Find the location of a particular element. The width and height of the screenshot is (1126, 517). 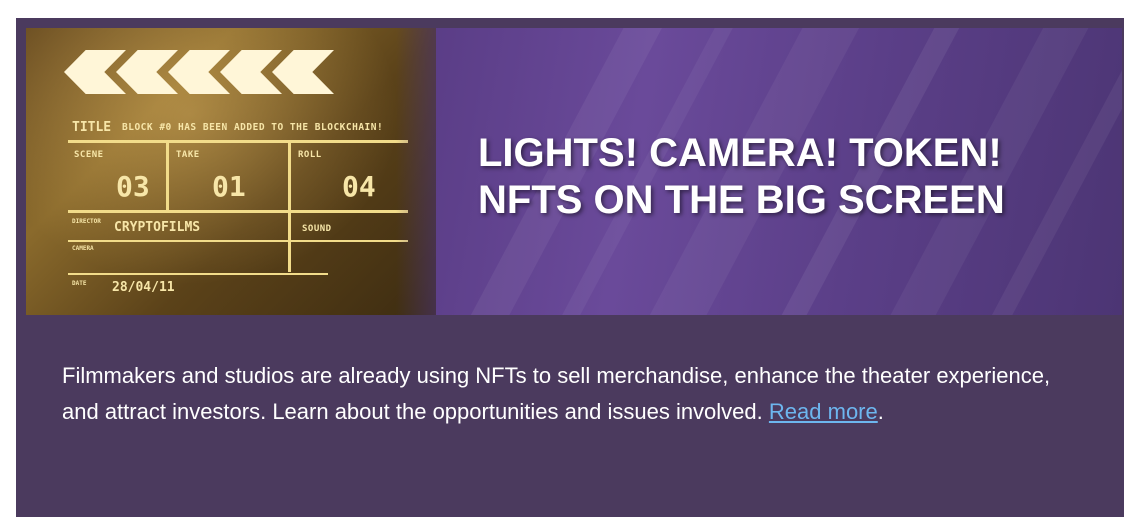

read-more-link: Read more is located at coordinates (823, 411).